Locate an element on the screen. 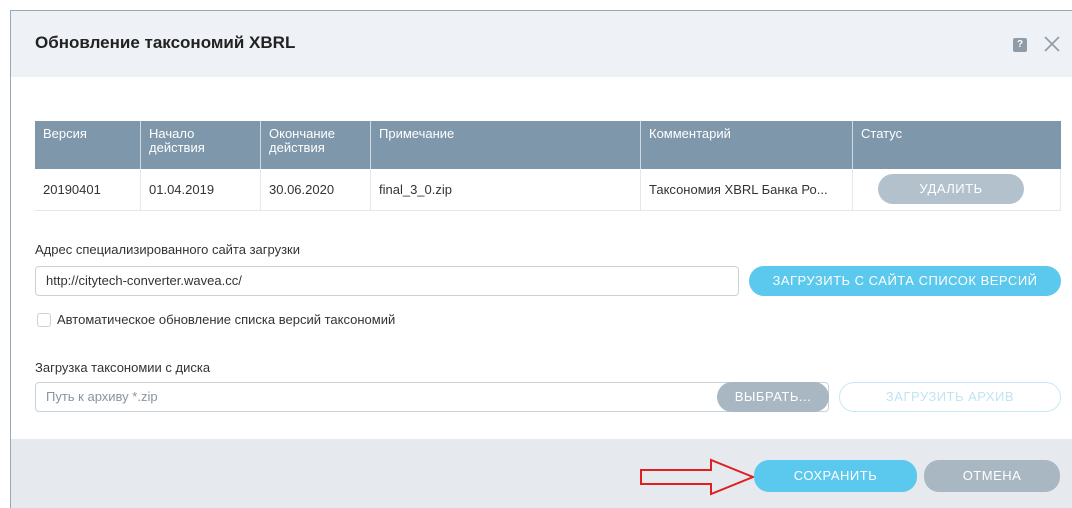 The width and height of the screenshot is (1072, 508). help-icon: ? is located at coordinates (1020, 45).